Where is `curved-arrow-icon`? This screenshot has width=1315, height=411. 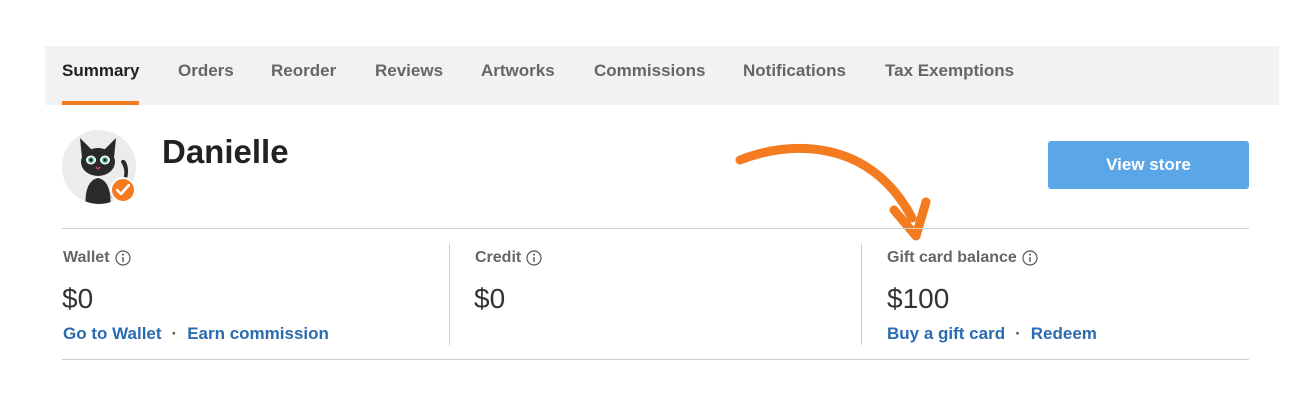 curved-arrow-icon is located at coordinates (833, 192).